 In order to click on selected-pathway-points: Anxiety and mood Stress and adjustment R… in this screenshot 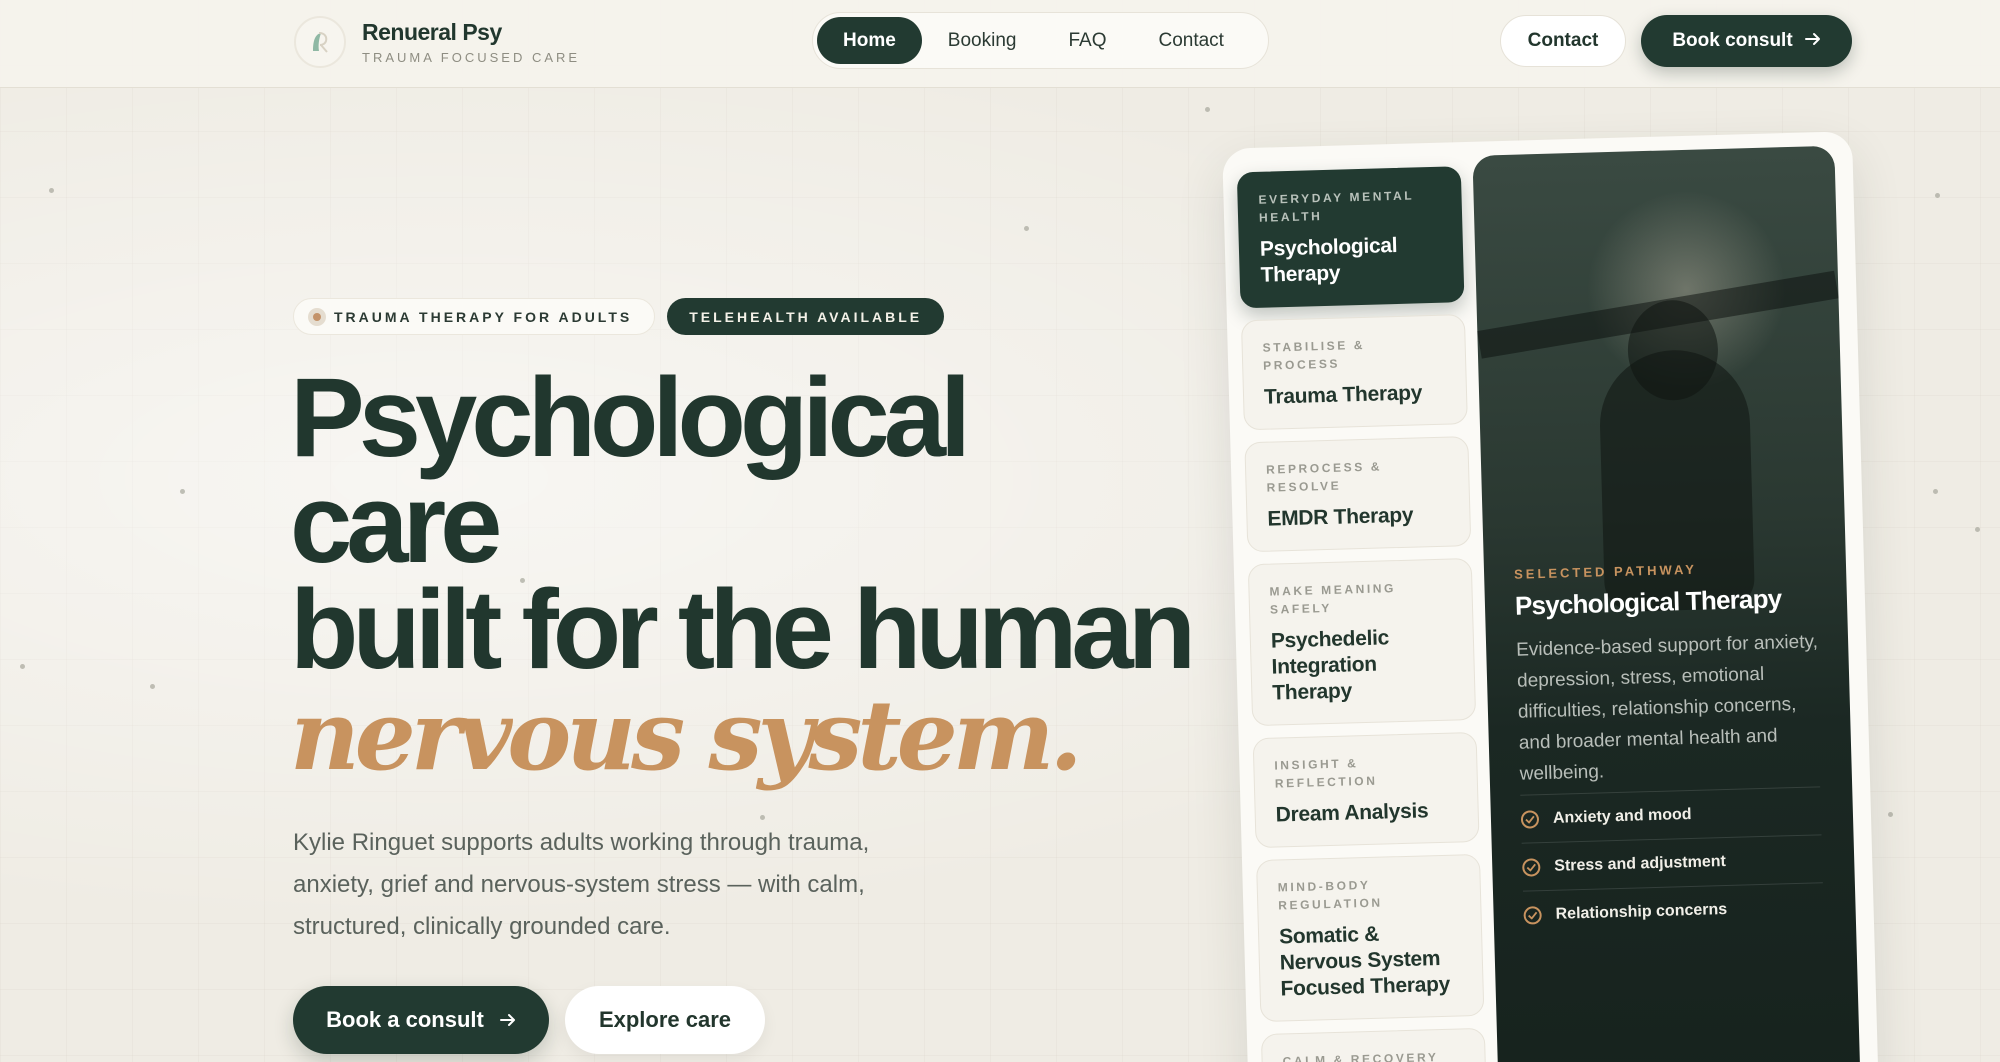, I will do `click(1672, 862)`.